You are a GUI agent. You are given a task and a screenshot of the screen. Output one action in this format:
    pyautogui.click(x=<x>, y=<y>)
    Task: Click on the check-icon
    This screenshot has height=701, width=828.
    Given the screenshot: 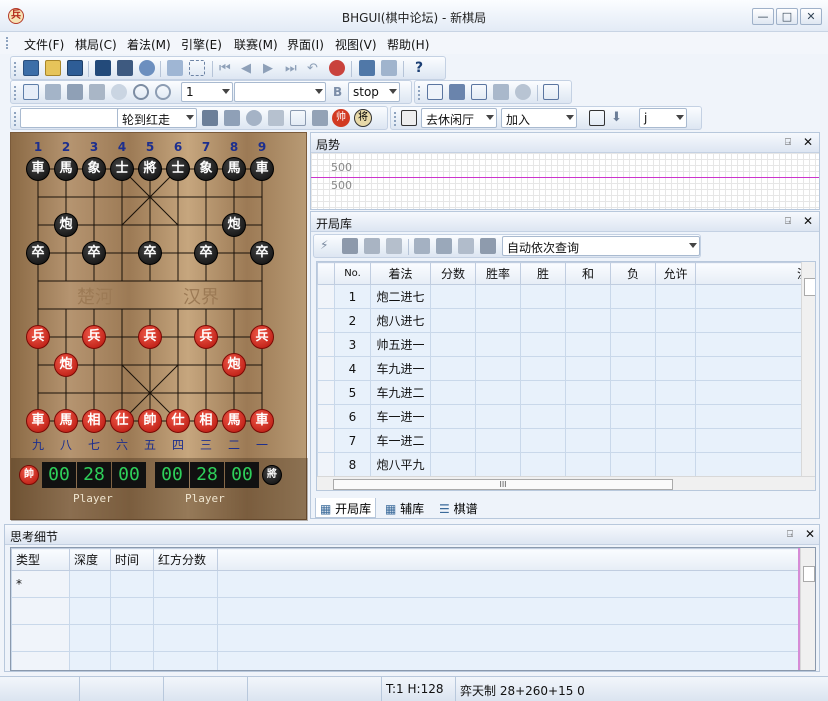 What is the action you would take?
    pyautogui.click(x=488, y=246)
    